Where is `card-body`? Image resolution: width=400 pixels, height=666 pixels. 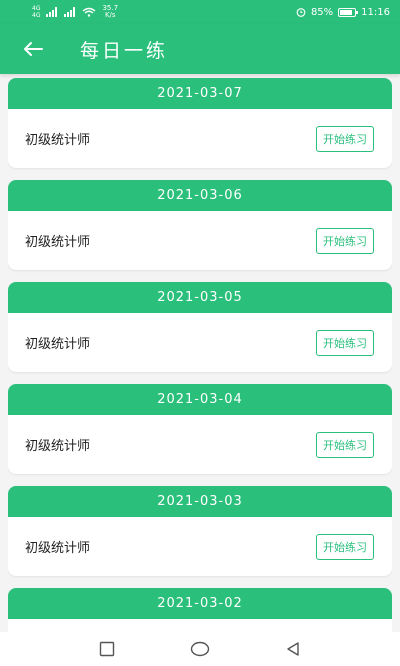
card-body is located at coordinates (200, 625).